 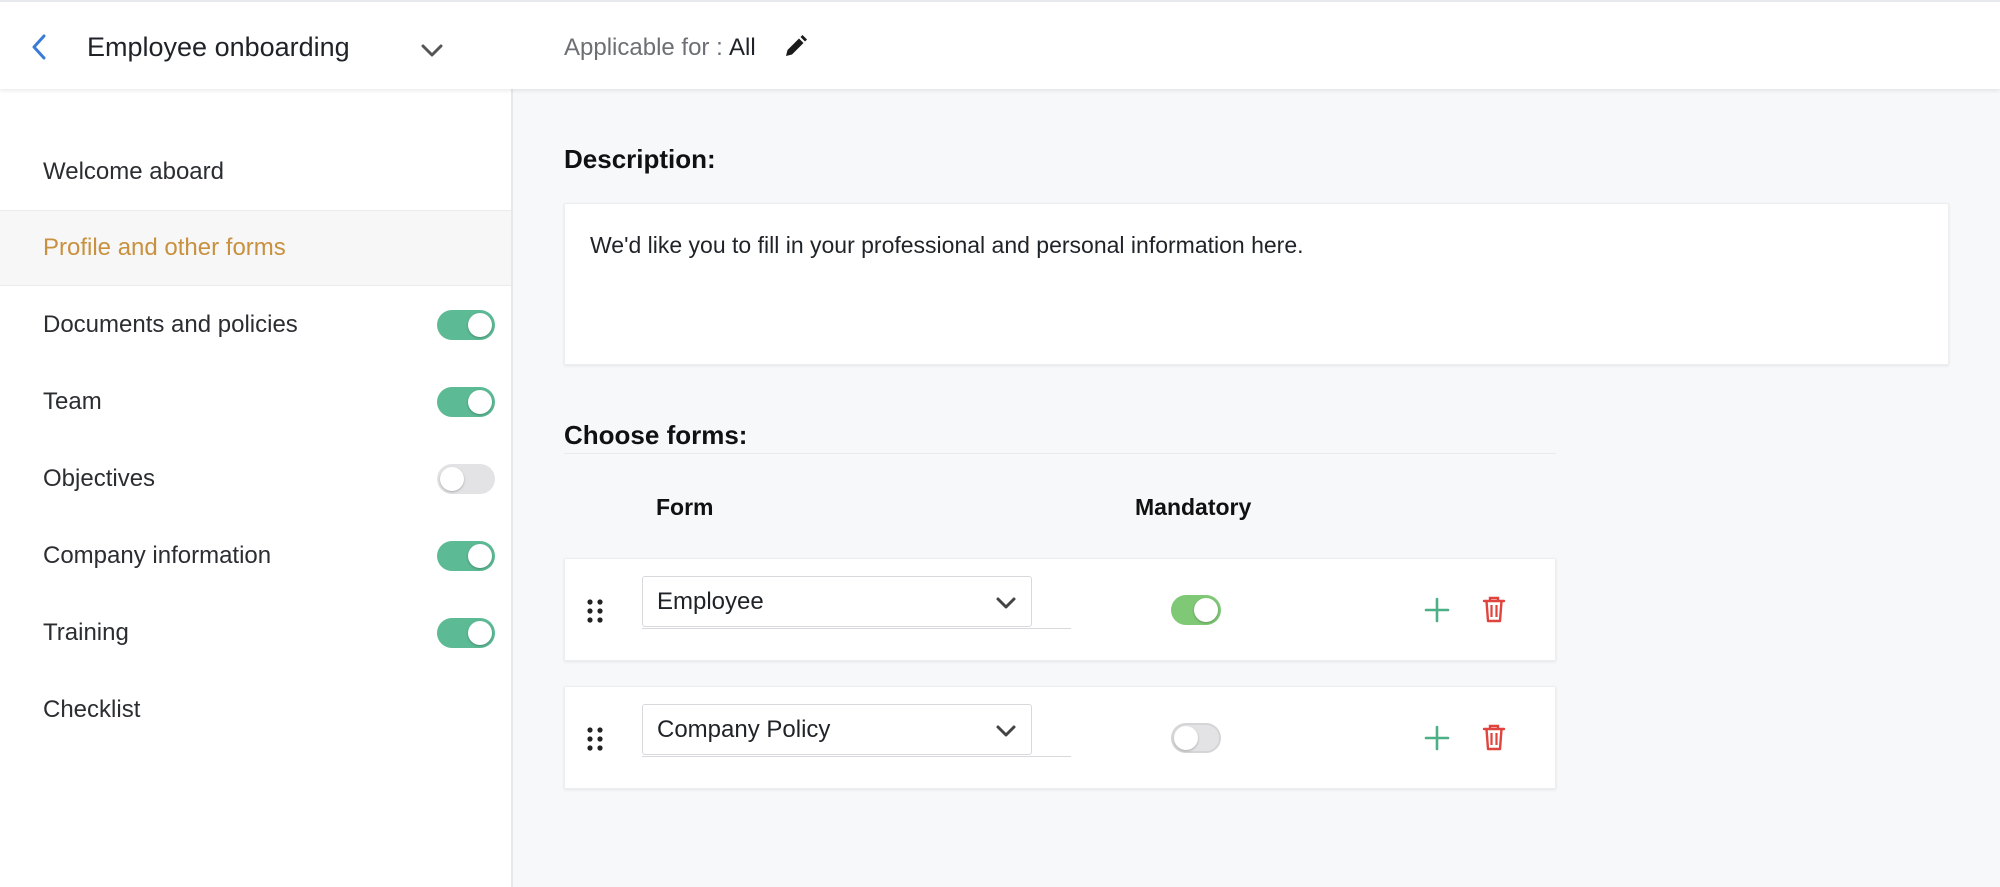 What do you see at coordinates (640, 159) in the screenshot?
I see `description-heading: Description:` at bounding box center [640, 159].